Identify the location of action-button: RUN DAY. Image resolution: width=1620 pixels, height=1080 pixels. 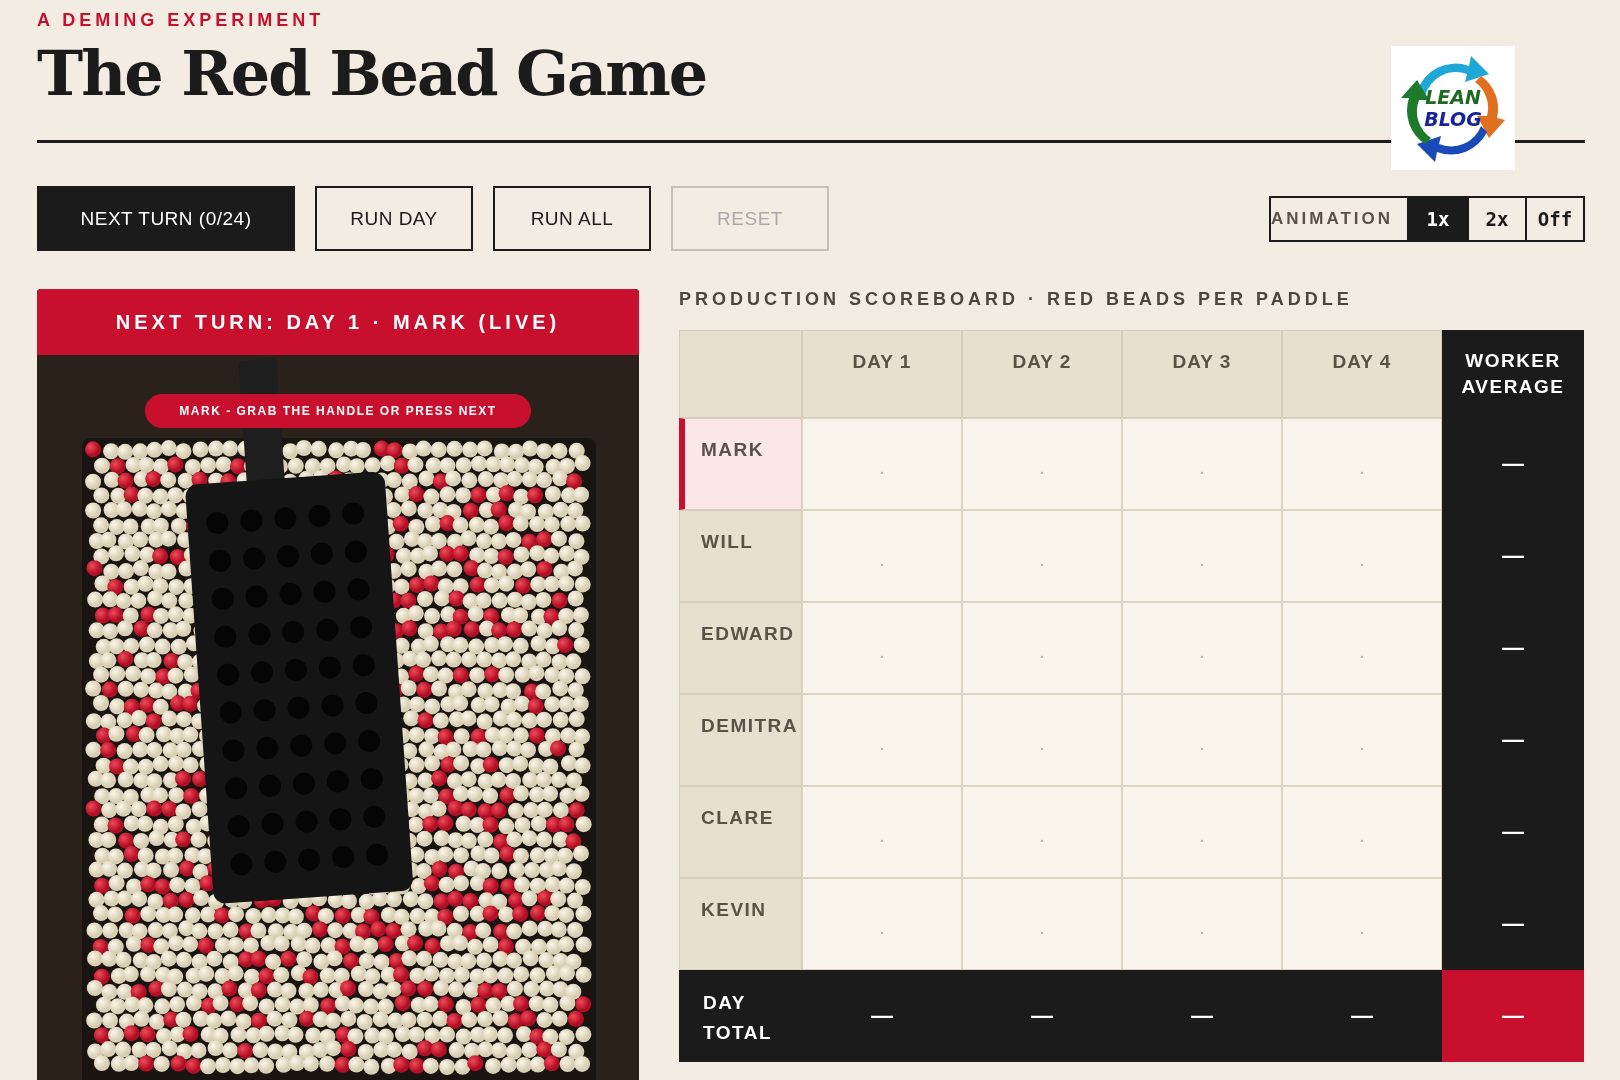
(394, 218).